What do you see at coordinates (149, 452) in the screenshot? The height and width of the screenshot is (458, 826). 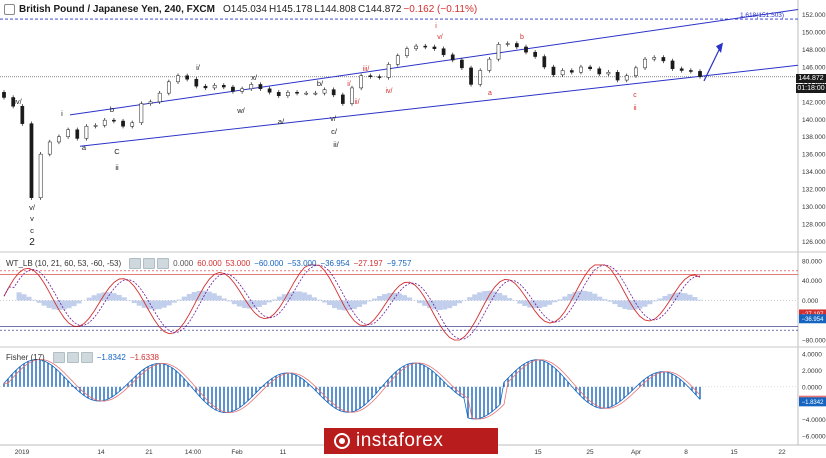 I see `time-tick-label: 21` at bounding box center [149, 452].